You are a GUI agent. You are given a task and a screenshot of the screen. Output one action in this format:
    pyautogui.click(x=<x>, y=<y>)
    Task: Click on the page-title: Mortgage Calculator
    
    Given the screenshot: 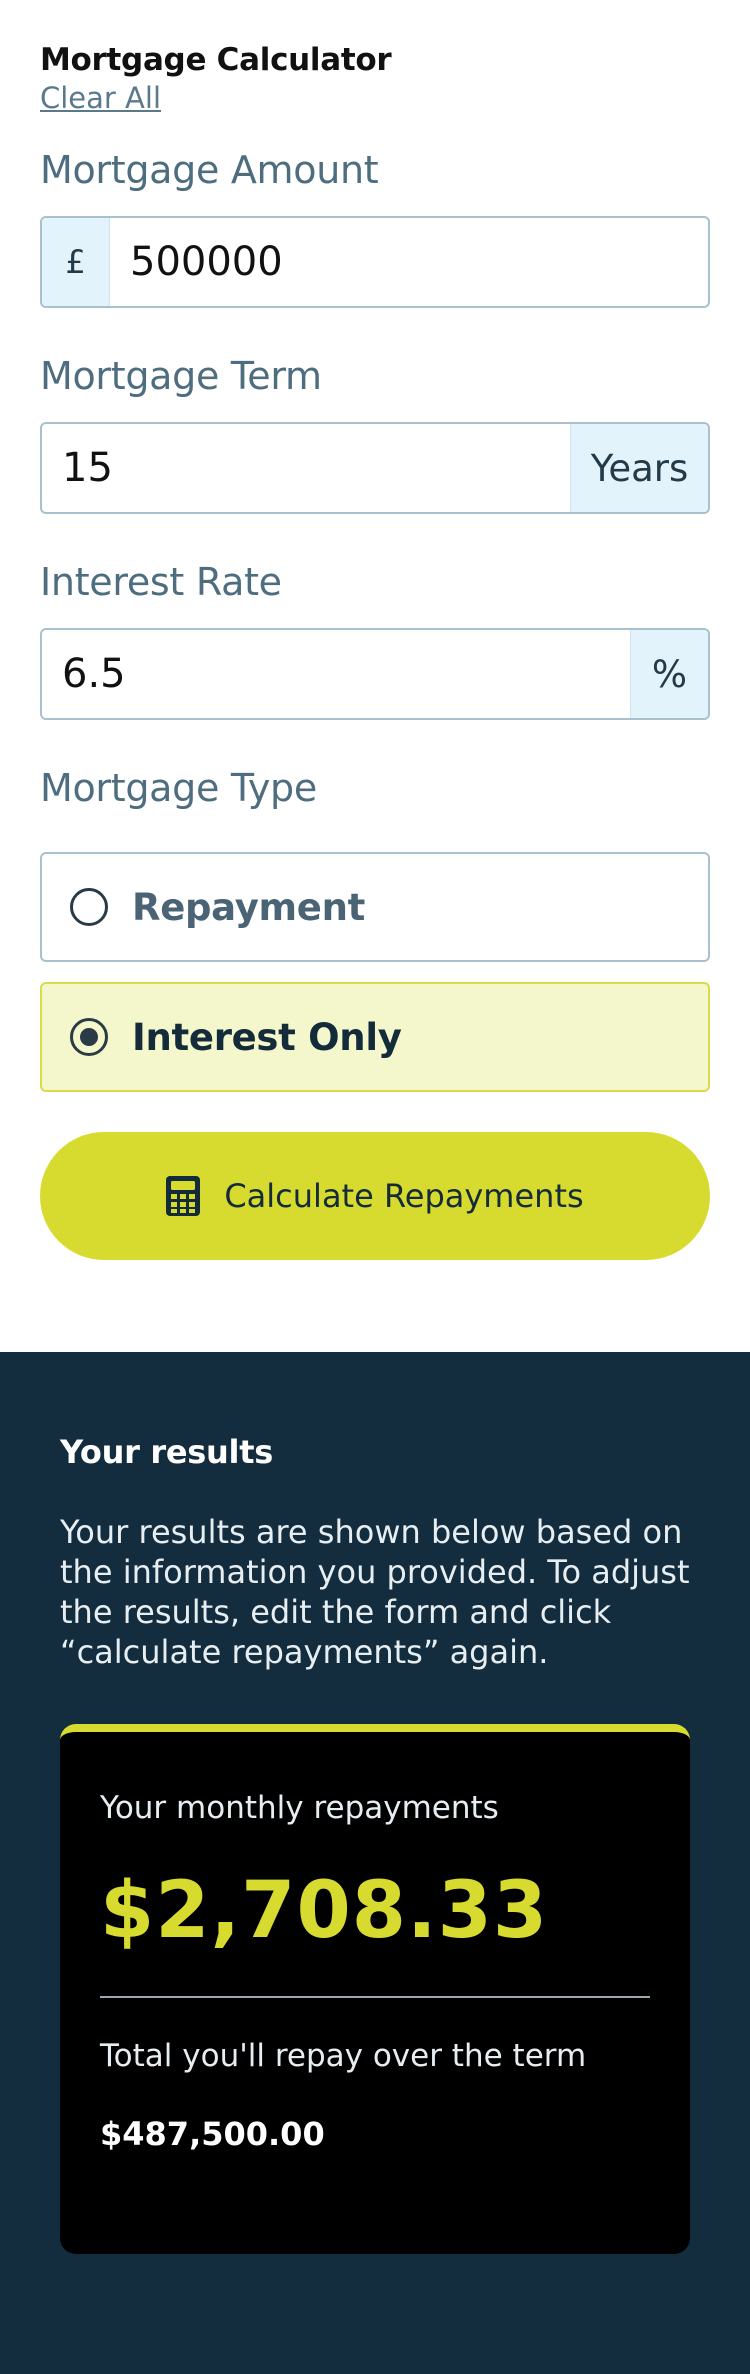 What is the action you would take?
    pyautogui.click(x=216, y=60)
    